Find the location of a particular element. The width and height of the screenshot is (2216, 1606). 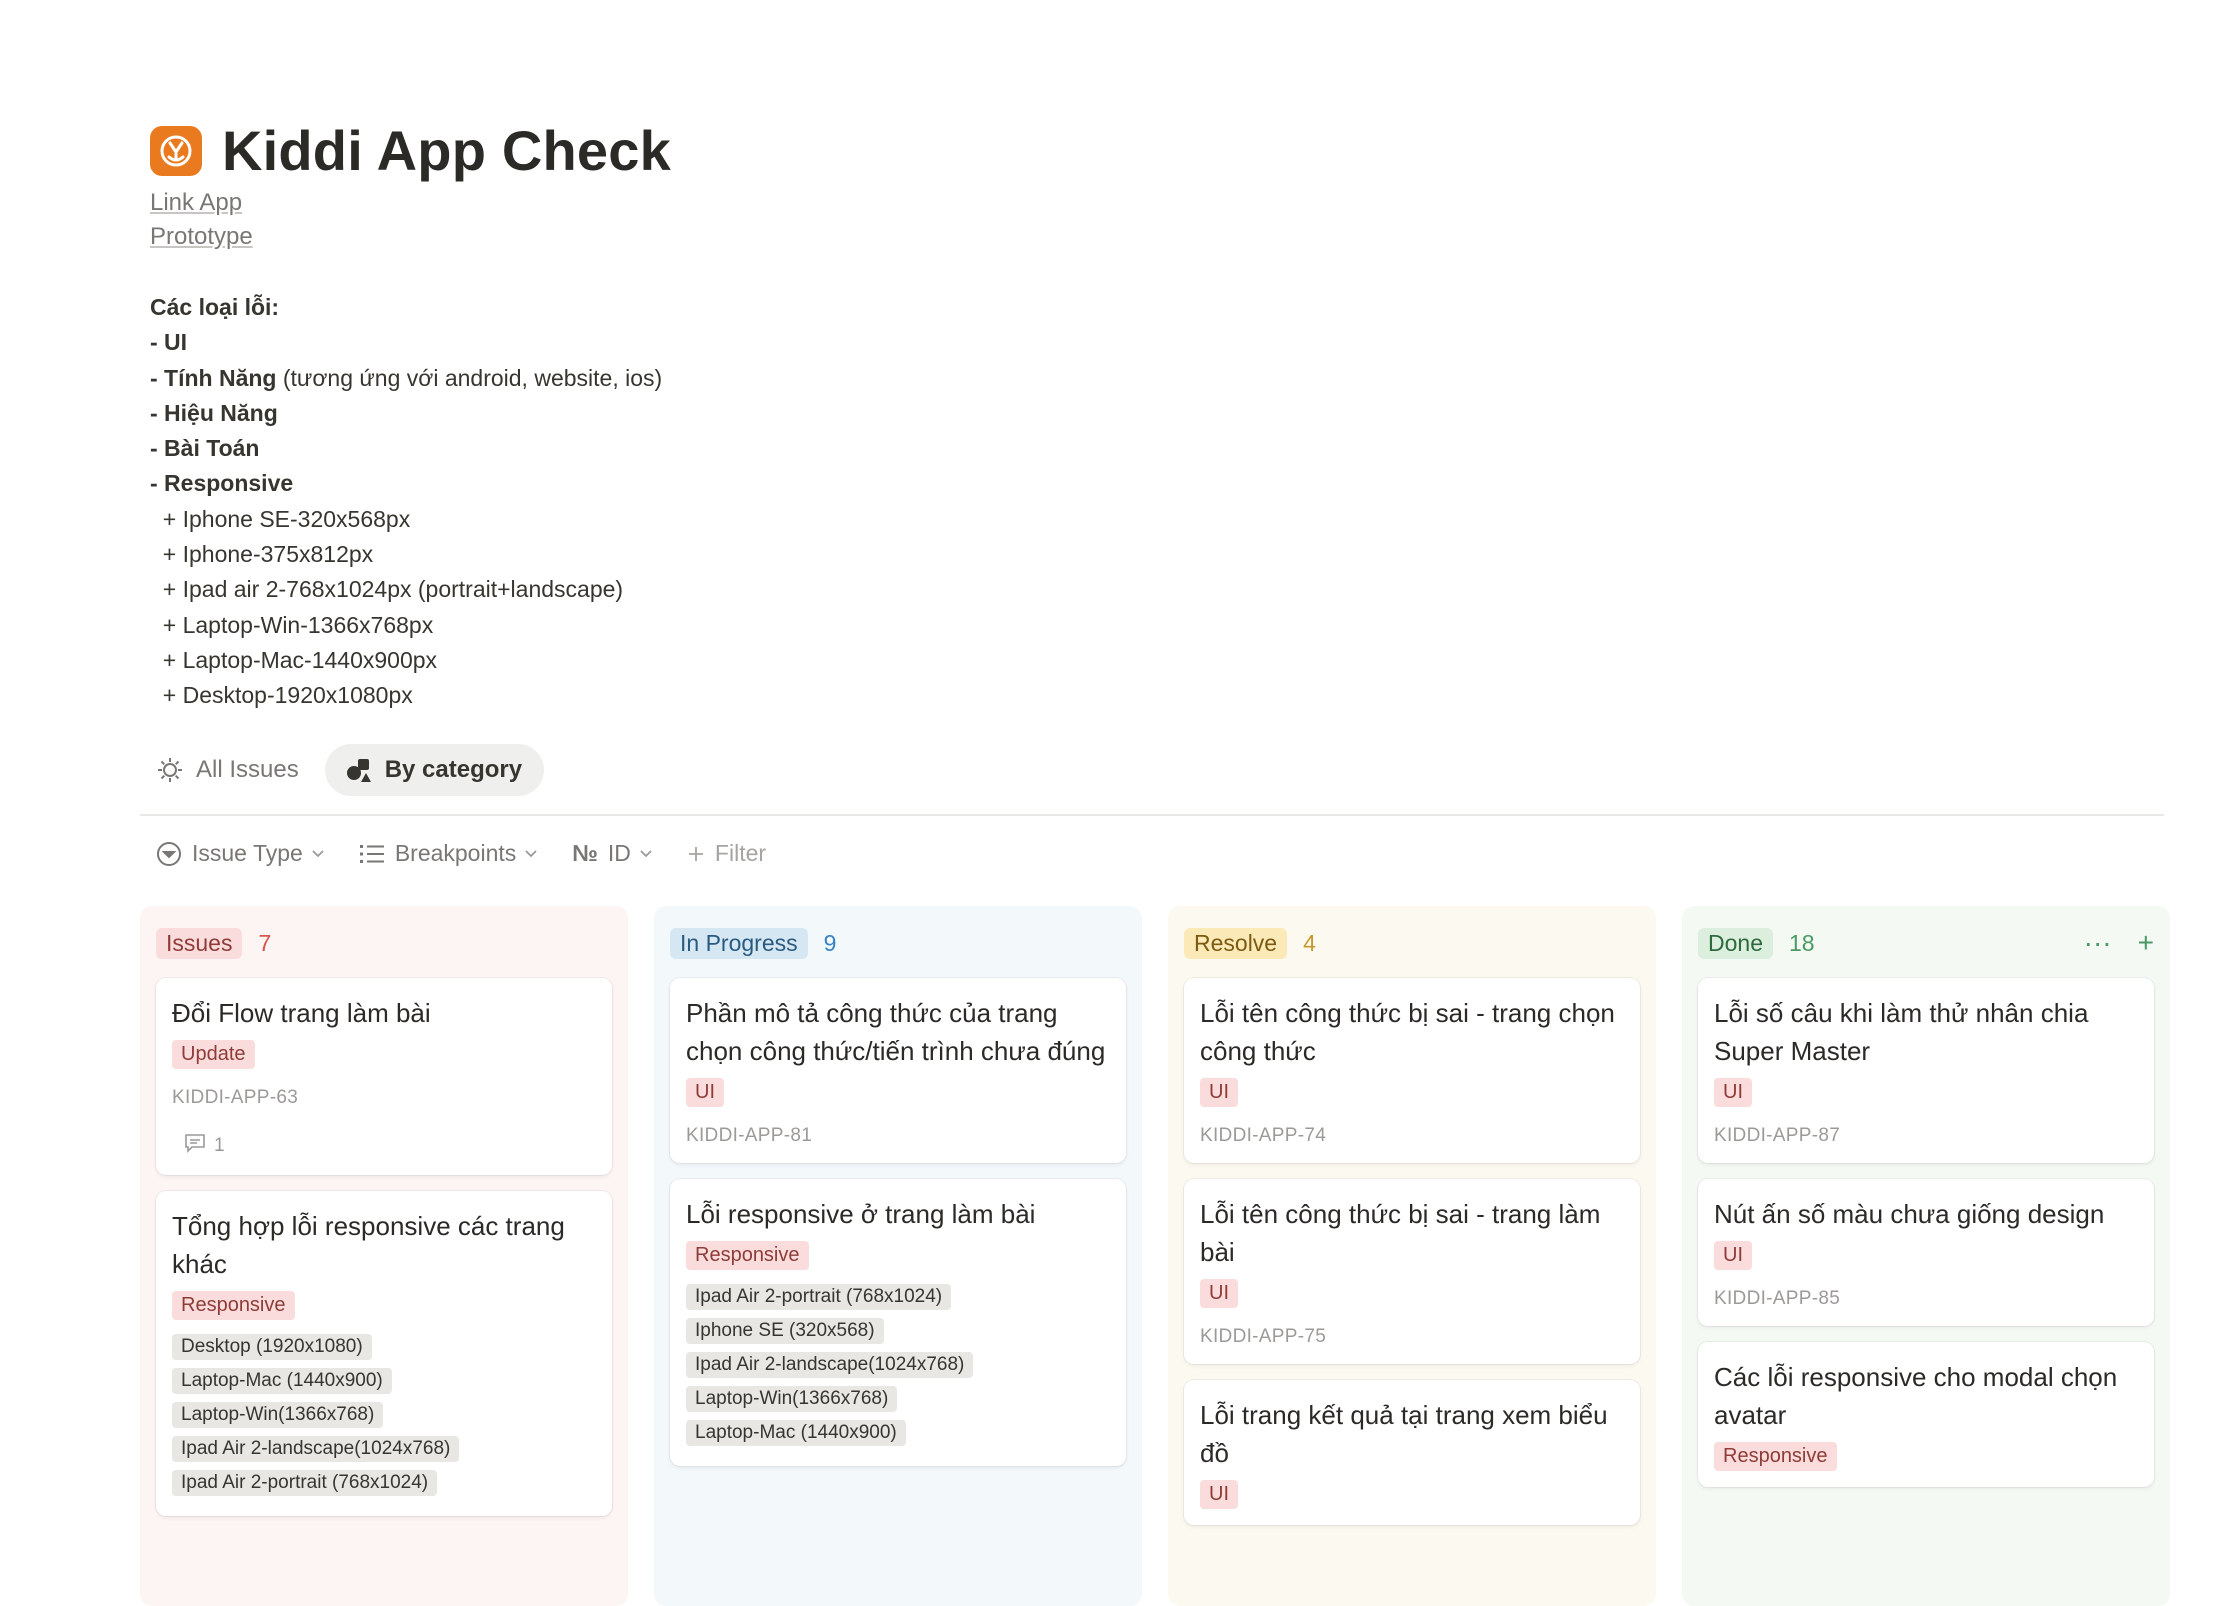

card-title: Tổng hợp lỗi responsive các trang khác is located at coordinates (384, 1245).